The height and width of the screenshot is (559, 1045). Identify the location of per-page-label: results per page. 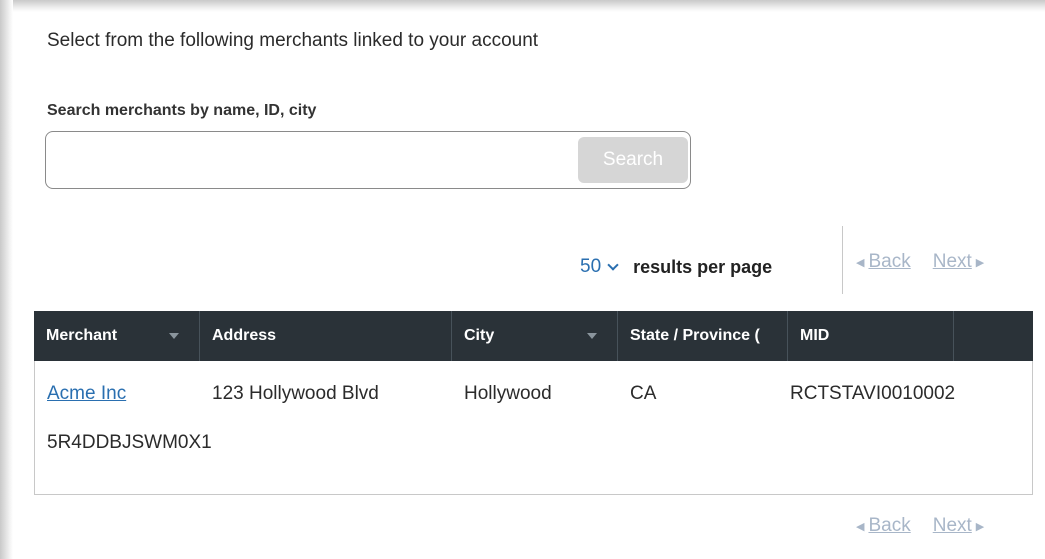
(703, 266).